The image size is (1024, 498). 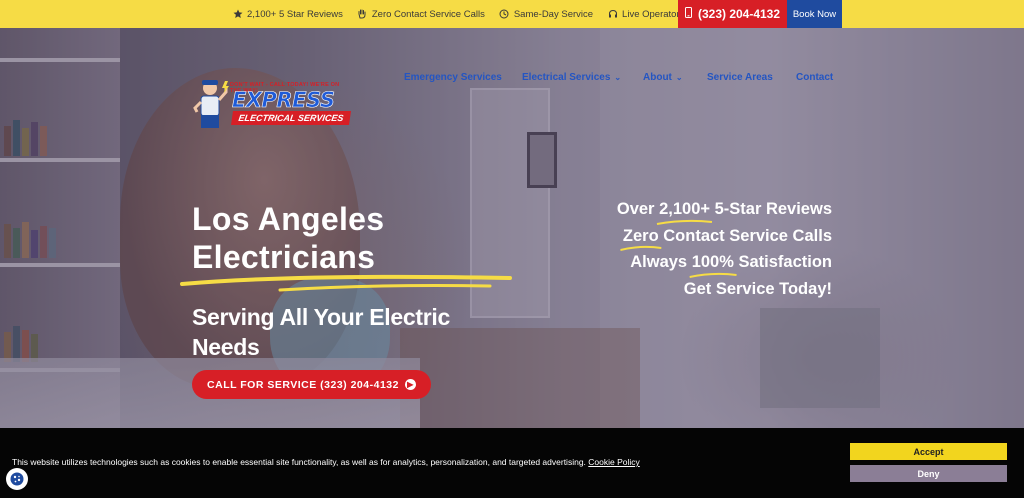 What do you see at coordinates (428, 14) in the screenshot?
I see `topbar-zero-contact-label: Zero Contact Service Calls` at bounding box center [428, 14].